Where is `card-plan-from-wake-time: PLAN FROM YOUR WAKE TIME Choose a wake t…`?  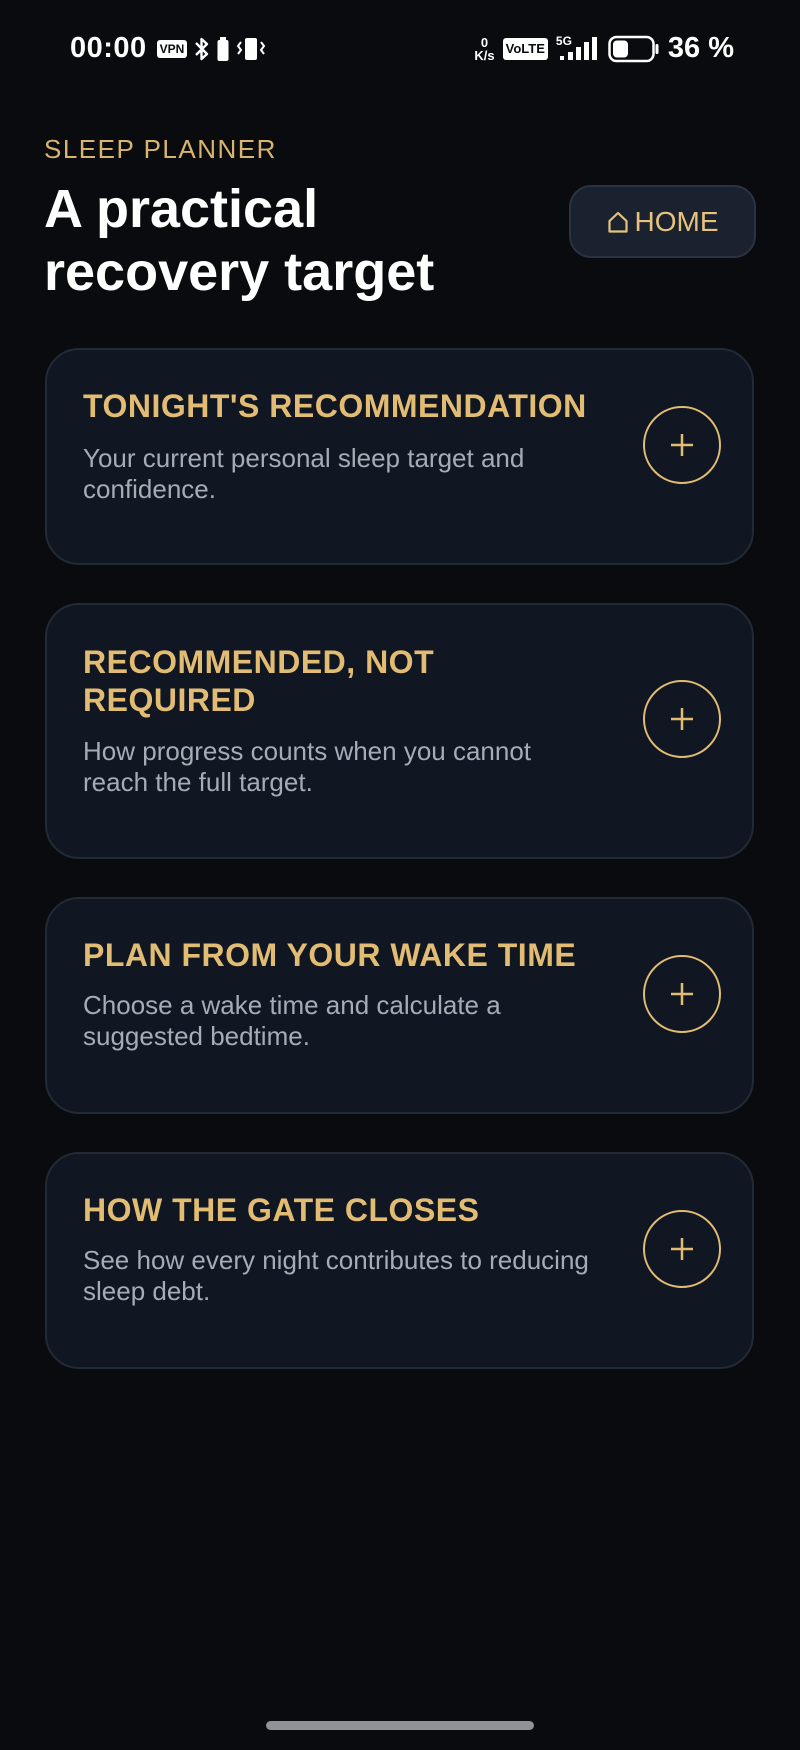 card-plan-from-wake-time: PLAN FROM YOUR WAKE TIME Choose a wake t… is located at coordinates (399, 1005).